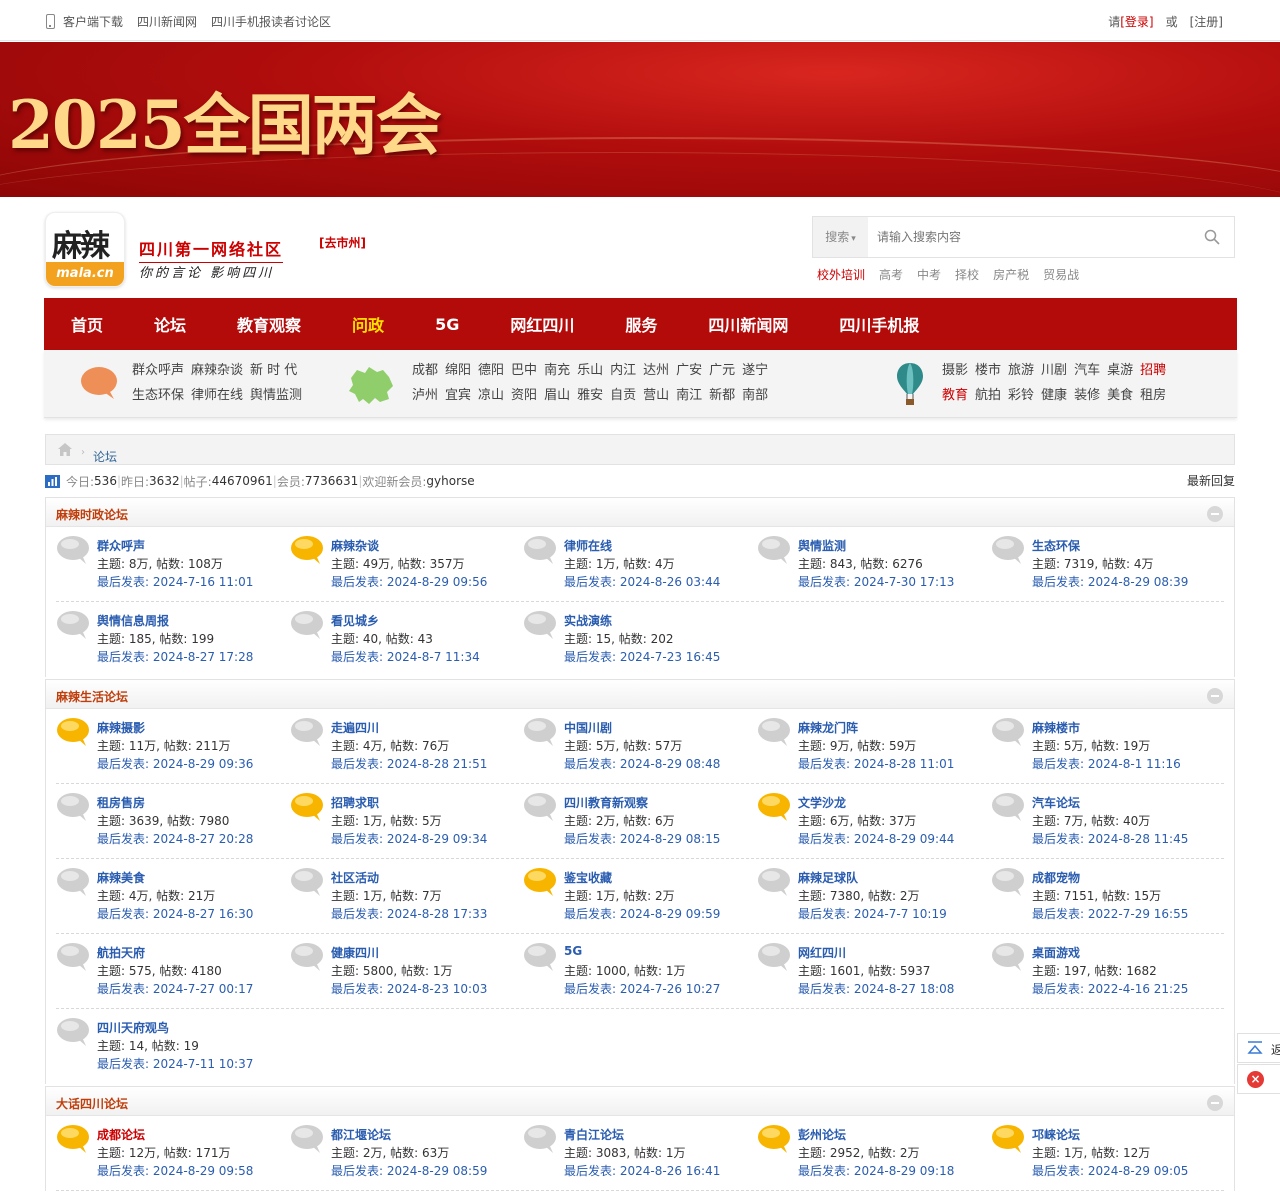  Describe the element at coordinates (755, 395) in the screenshot. I see `city-link: 南部` at that location.